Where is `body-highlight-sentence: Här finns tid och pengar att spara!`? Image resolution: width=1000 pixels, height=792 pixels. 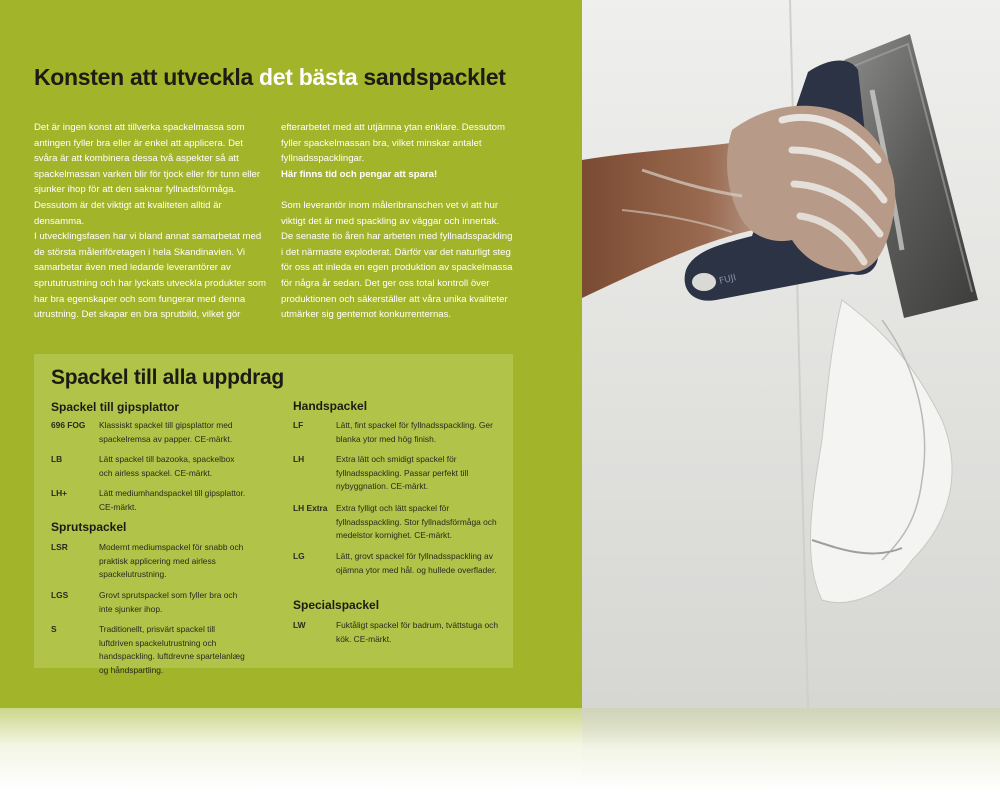 body-highlight-sentence: Här finns tid och pengar att spara! is located at coordinates (359, 174).